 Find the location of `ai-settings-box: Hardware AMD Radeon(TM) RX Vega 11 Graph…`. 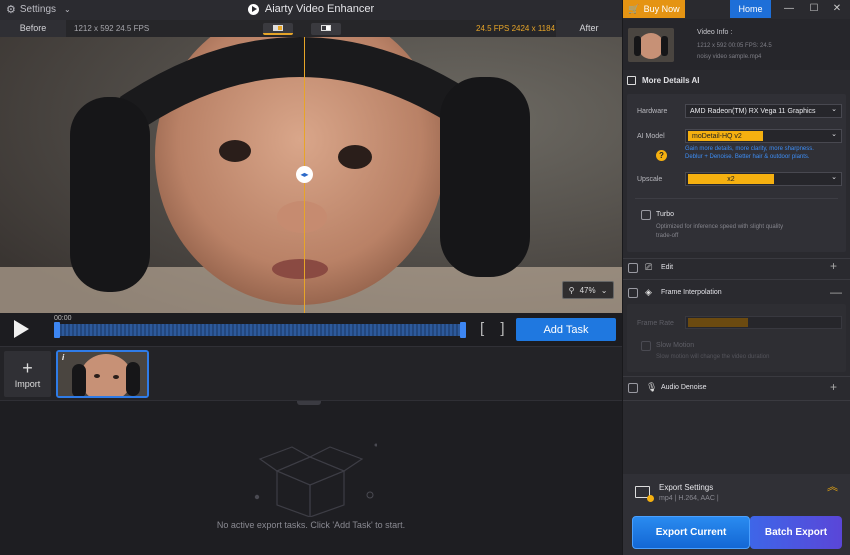

ai-settings-box: Hardware AMD Radeon(TM) RX Vega 11 Graph… is located at coordinates (736, 173).